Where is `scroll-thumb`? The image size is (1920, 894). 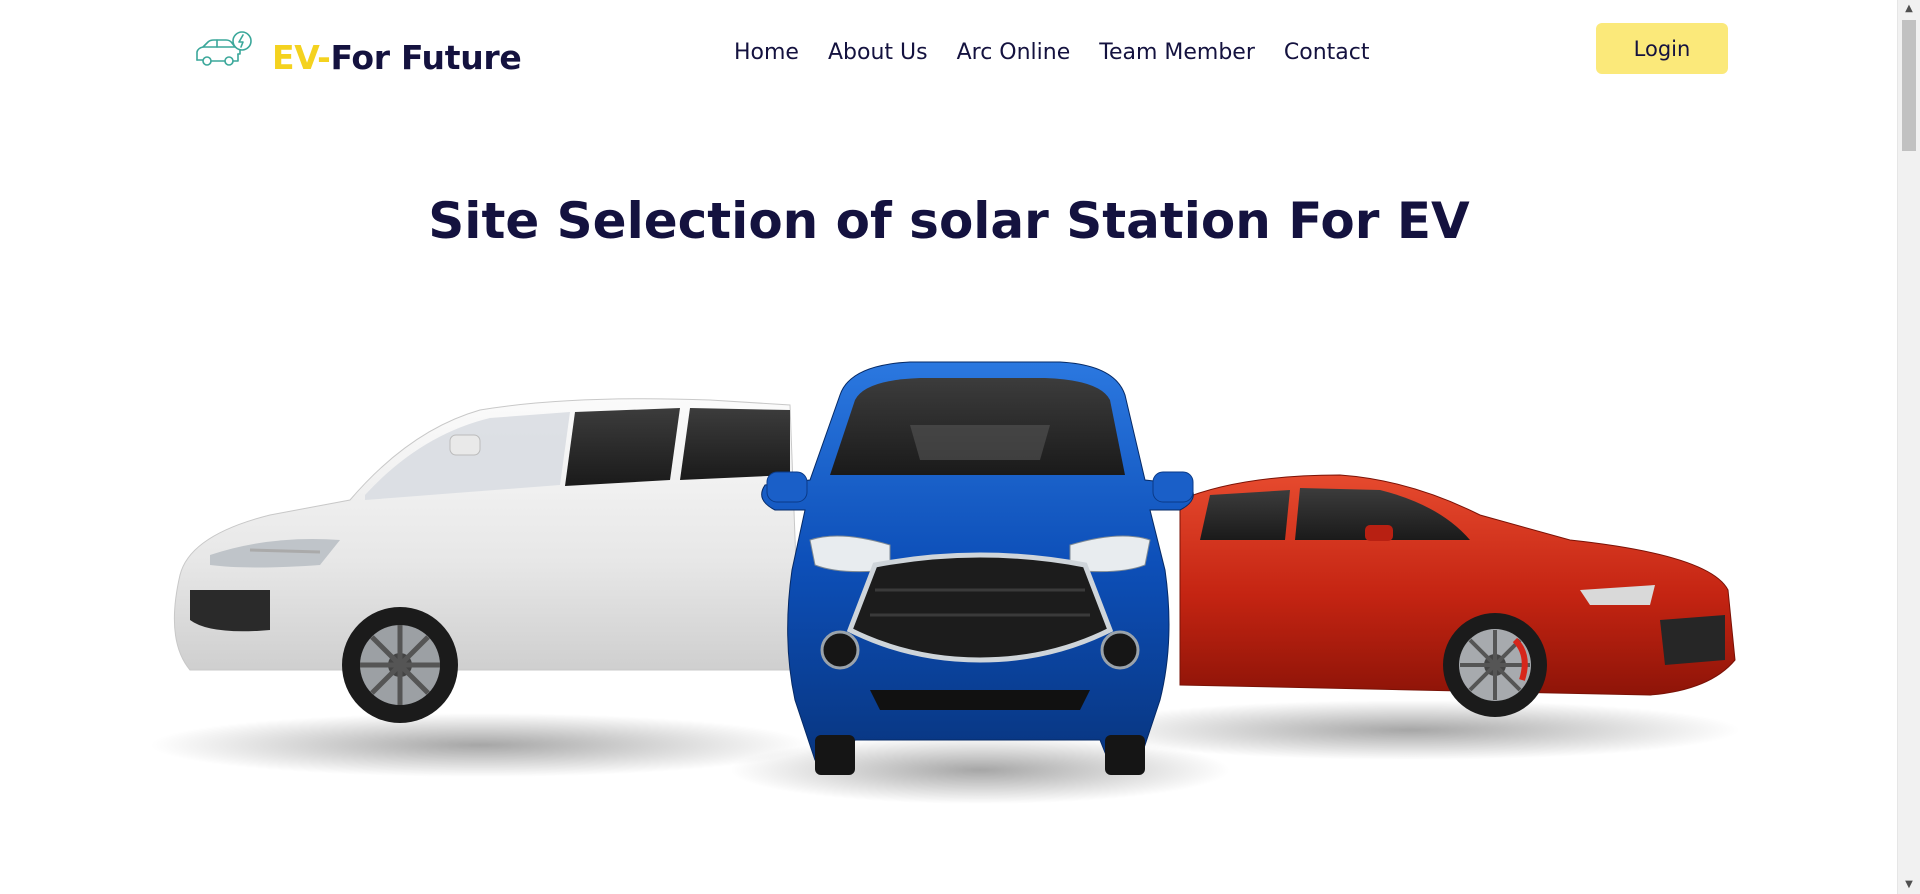
scroll-thumb is located at coordinates (1909, 85).